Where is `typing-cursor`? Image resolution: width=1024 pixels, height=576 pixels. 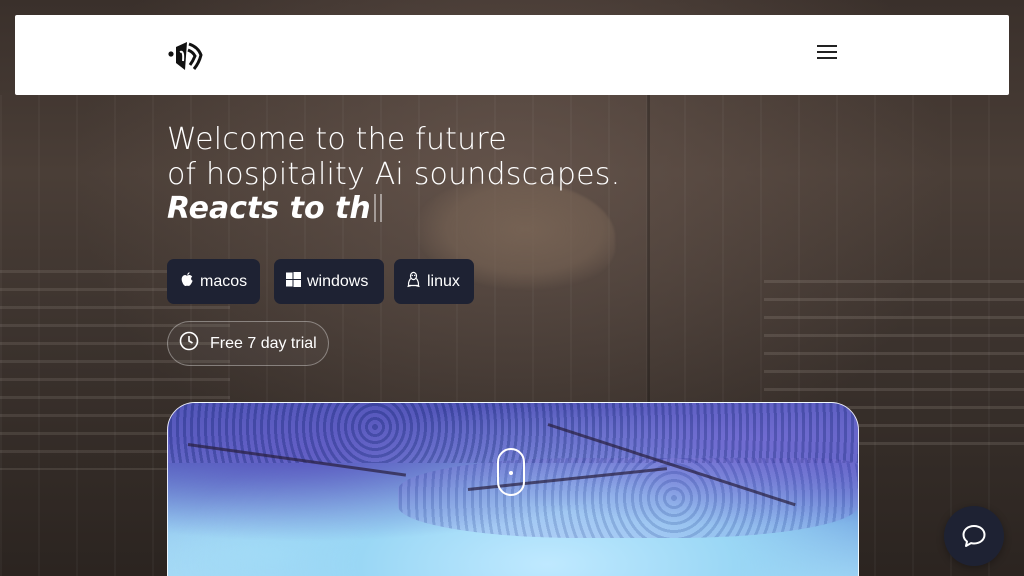
typing-cursor is located at coordinates (374, 208).